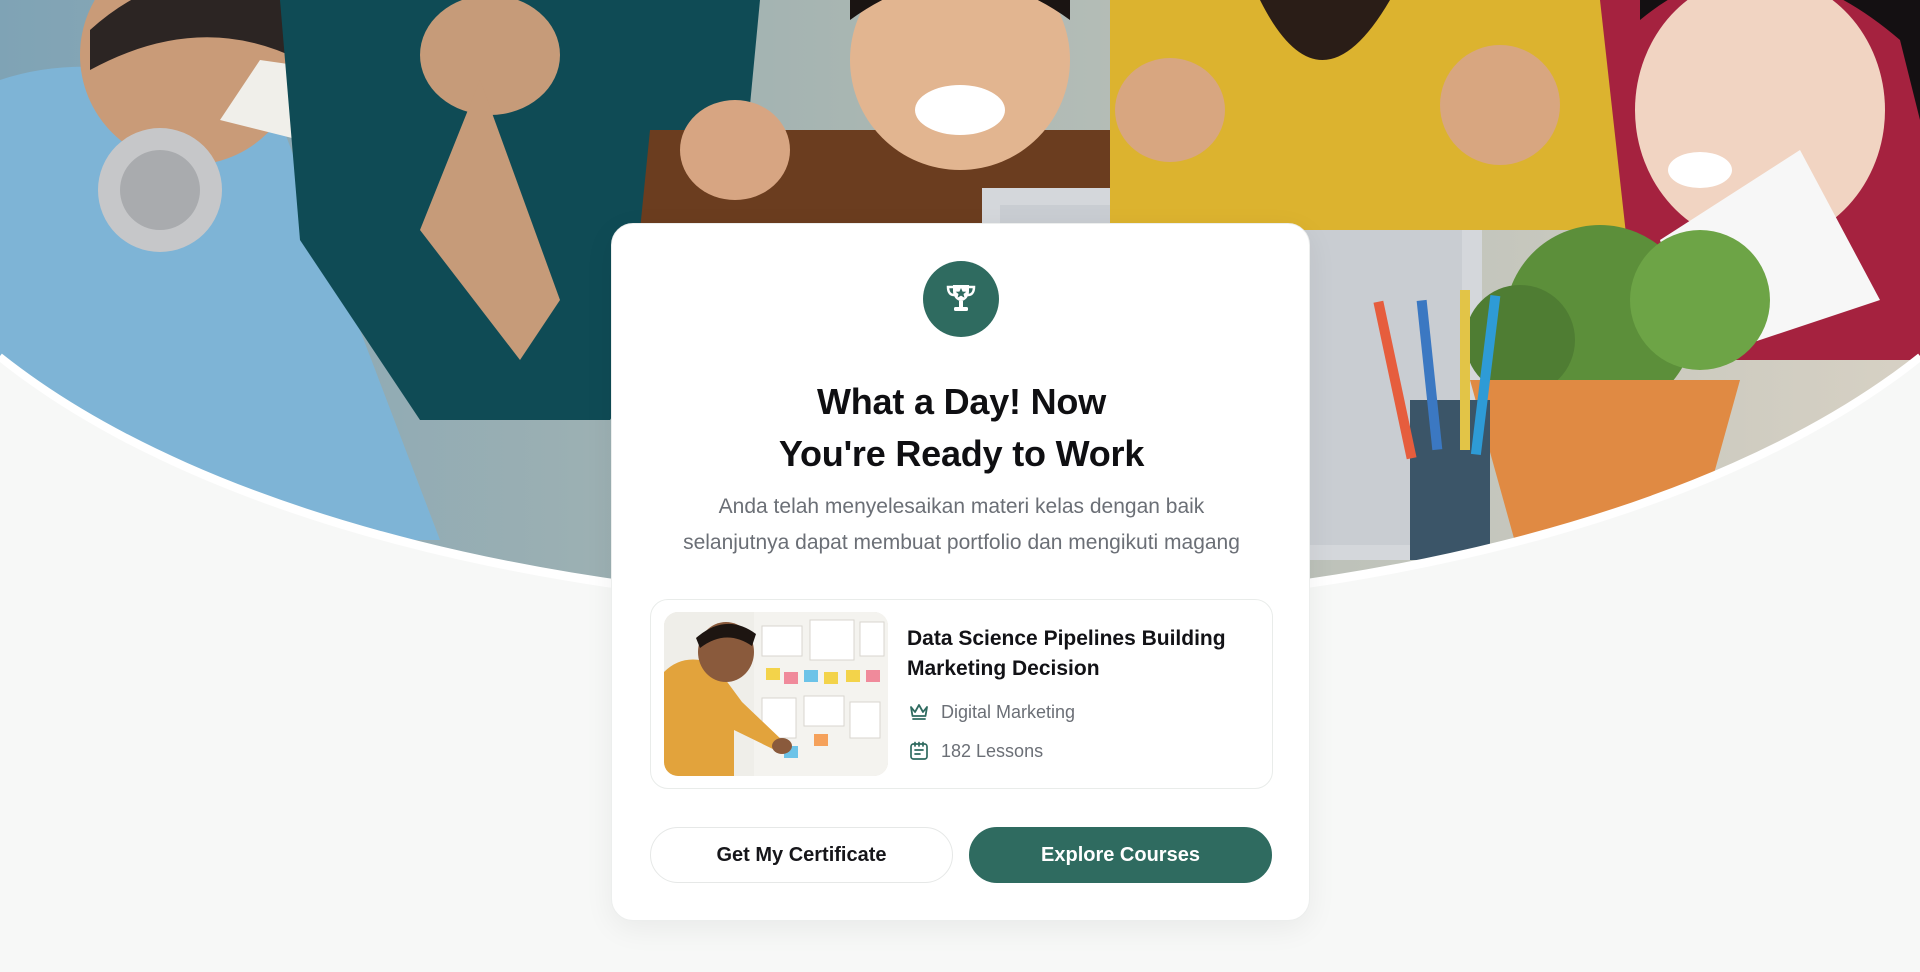 The width and height of the screenshot is (1920, 972). What do you see at coordinates (992, 750) in the screenshot?
I see `course-lessons-label: 182 Lessons` at bounding box center [992, 750].